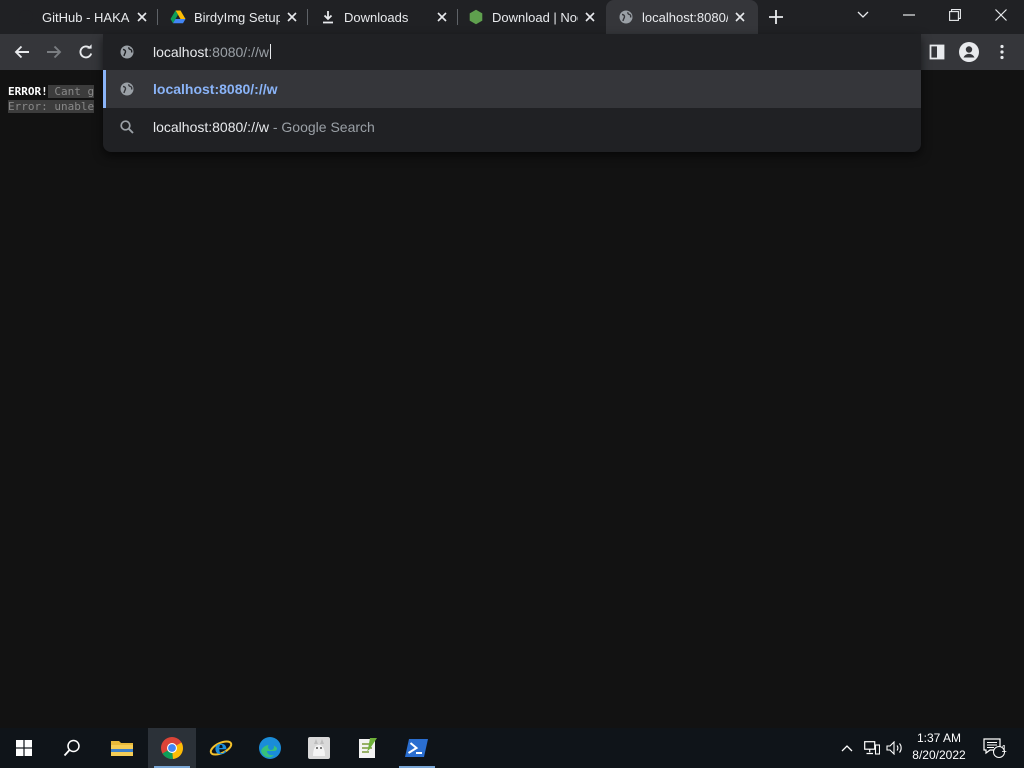 This screenshot has width=1024, height=768. Describe the element at coordinates (994, 748) in the screenshot. I see `action-center-button: 1` at that location.